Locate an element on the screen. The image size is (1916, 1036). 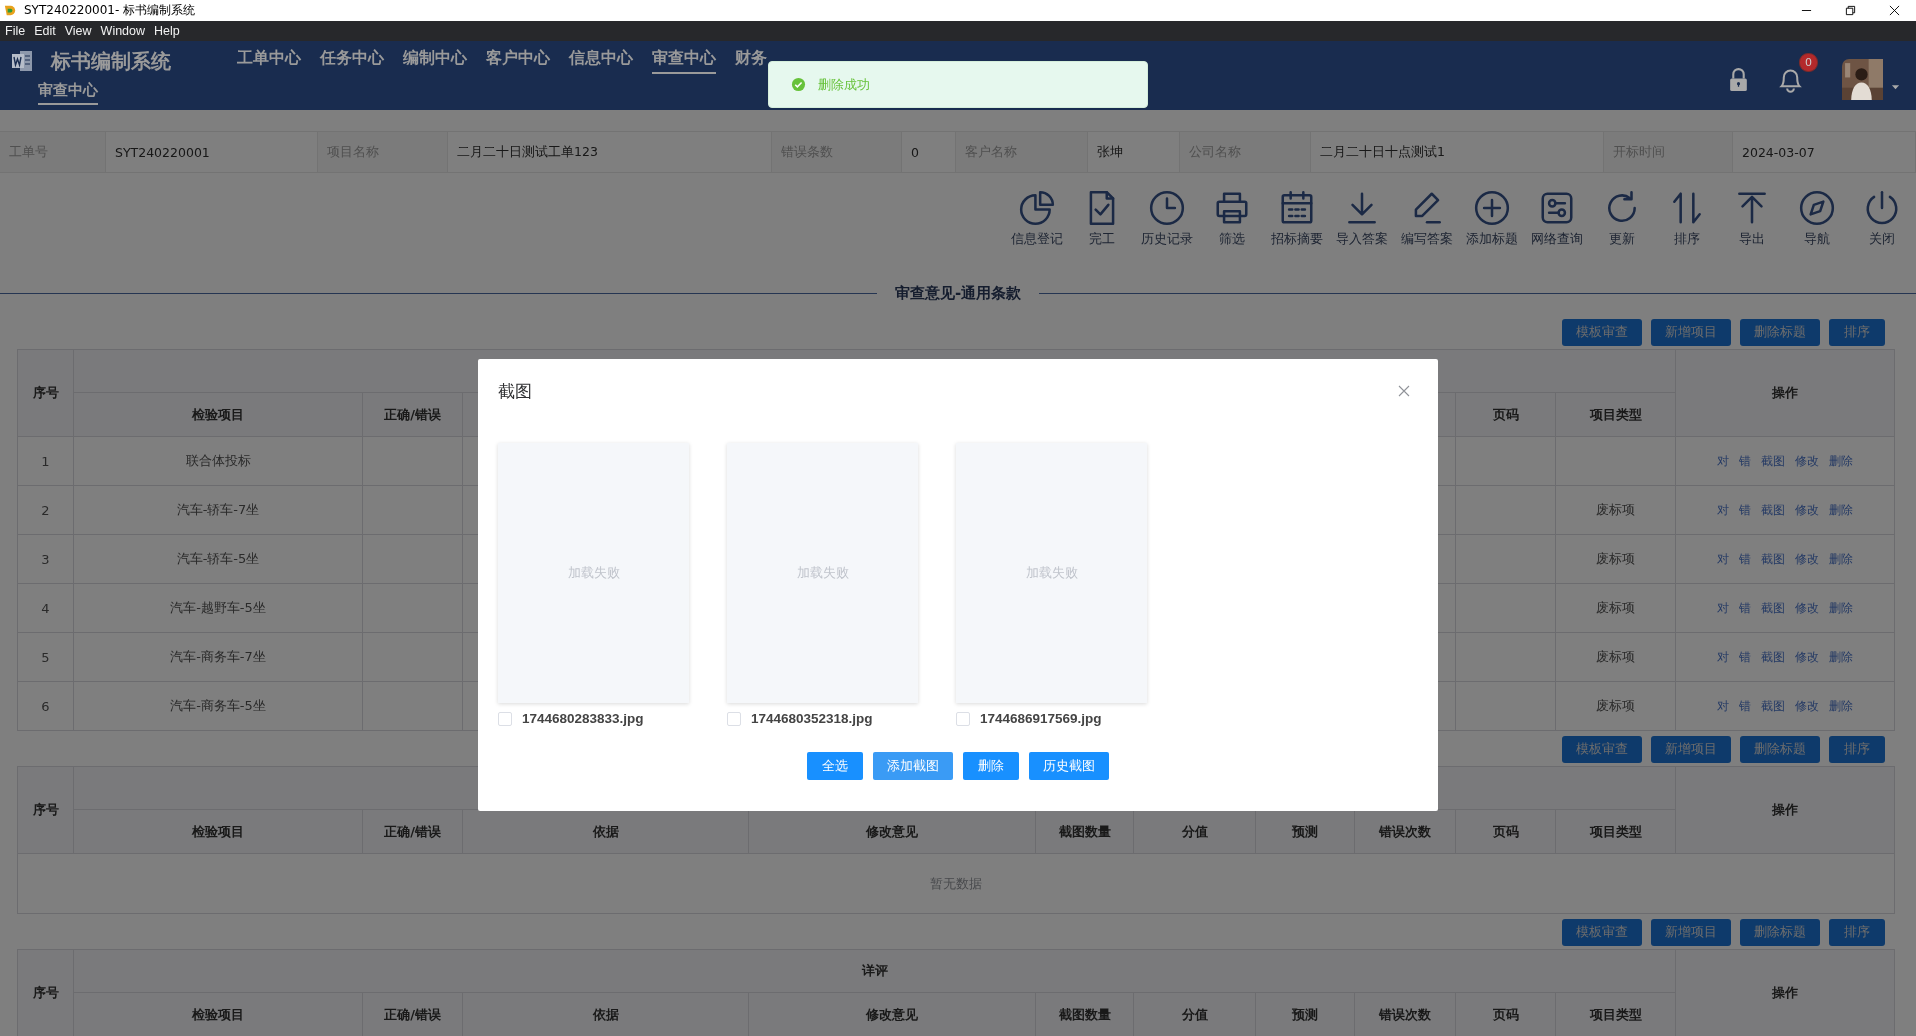
nav-item: 财务 is located at coordinates (751, 61).